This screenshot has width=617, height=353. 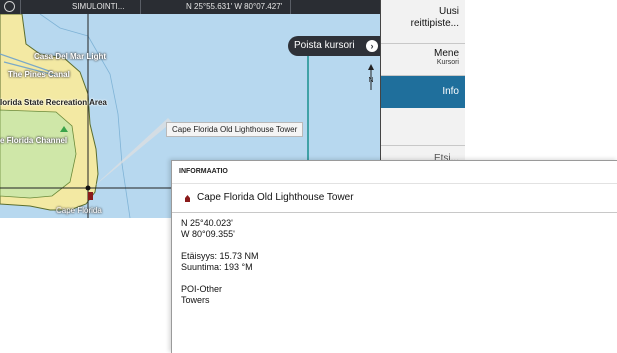 What do you see at coordinates (217, 267) in the screenshot?
I see `poi-bearing: Suuntima: 193 °M` at bounding box center [217, 267].